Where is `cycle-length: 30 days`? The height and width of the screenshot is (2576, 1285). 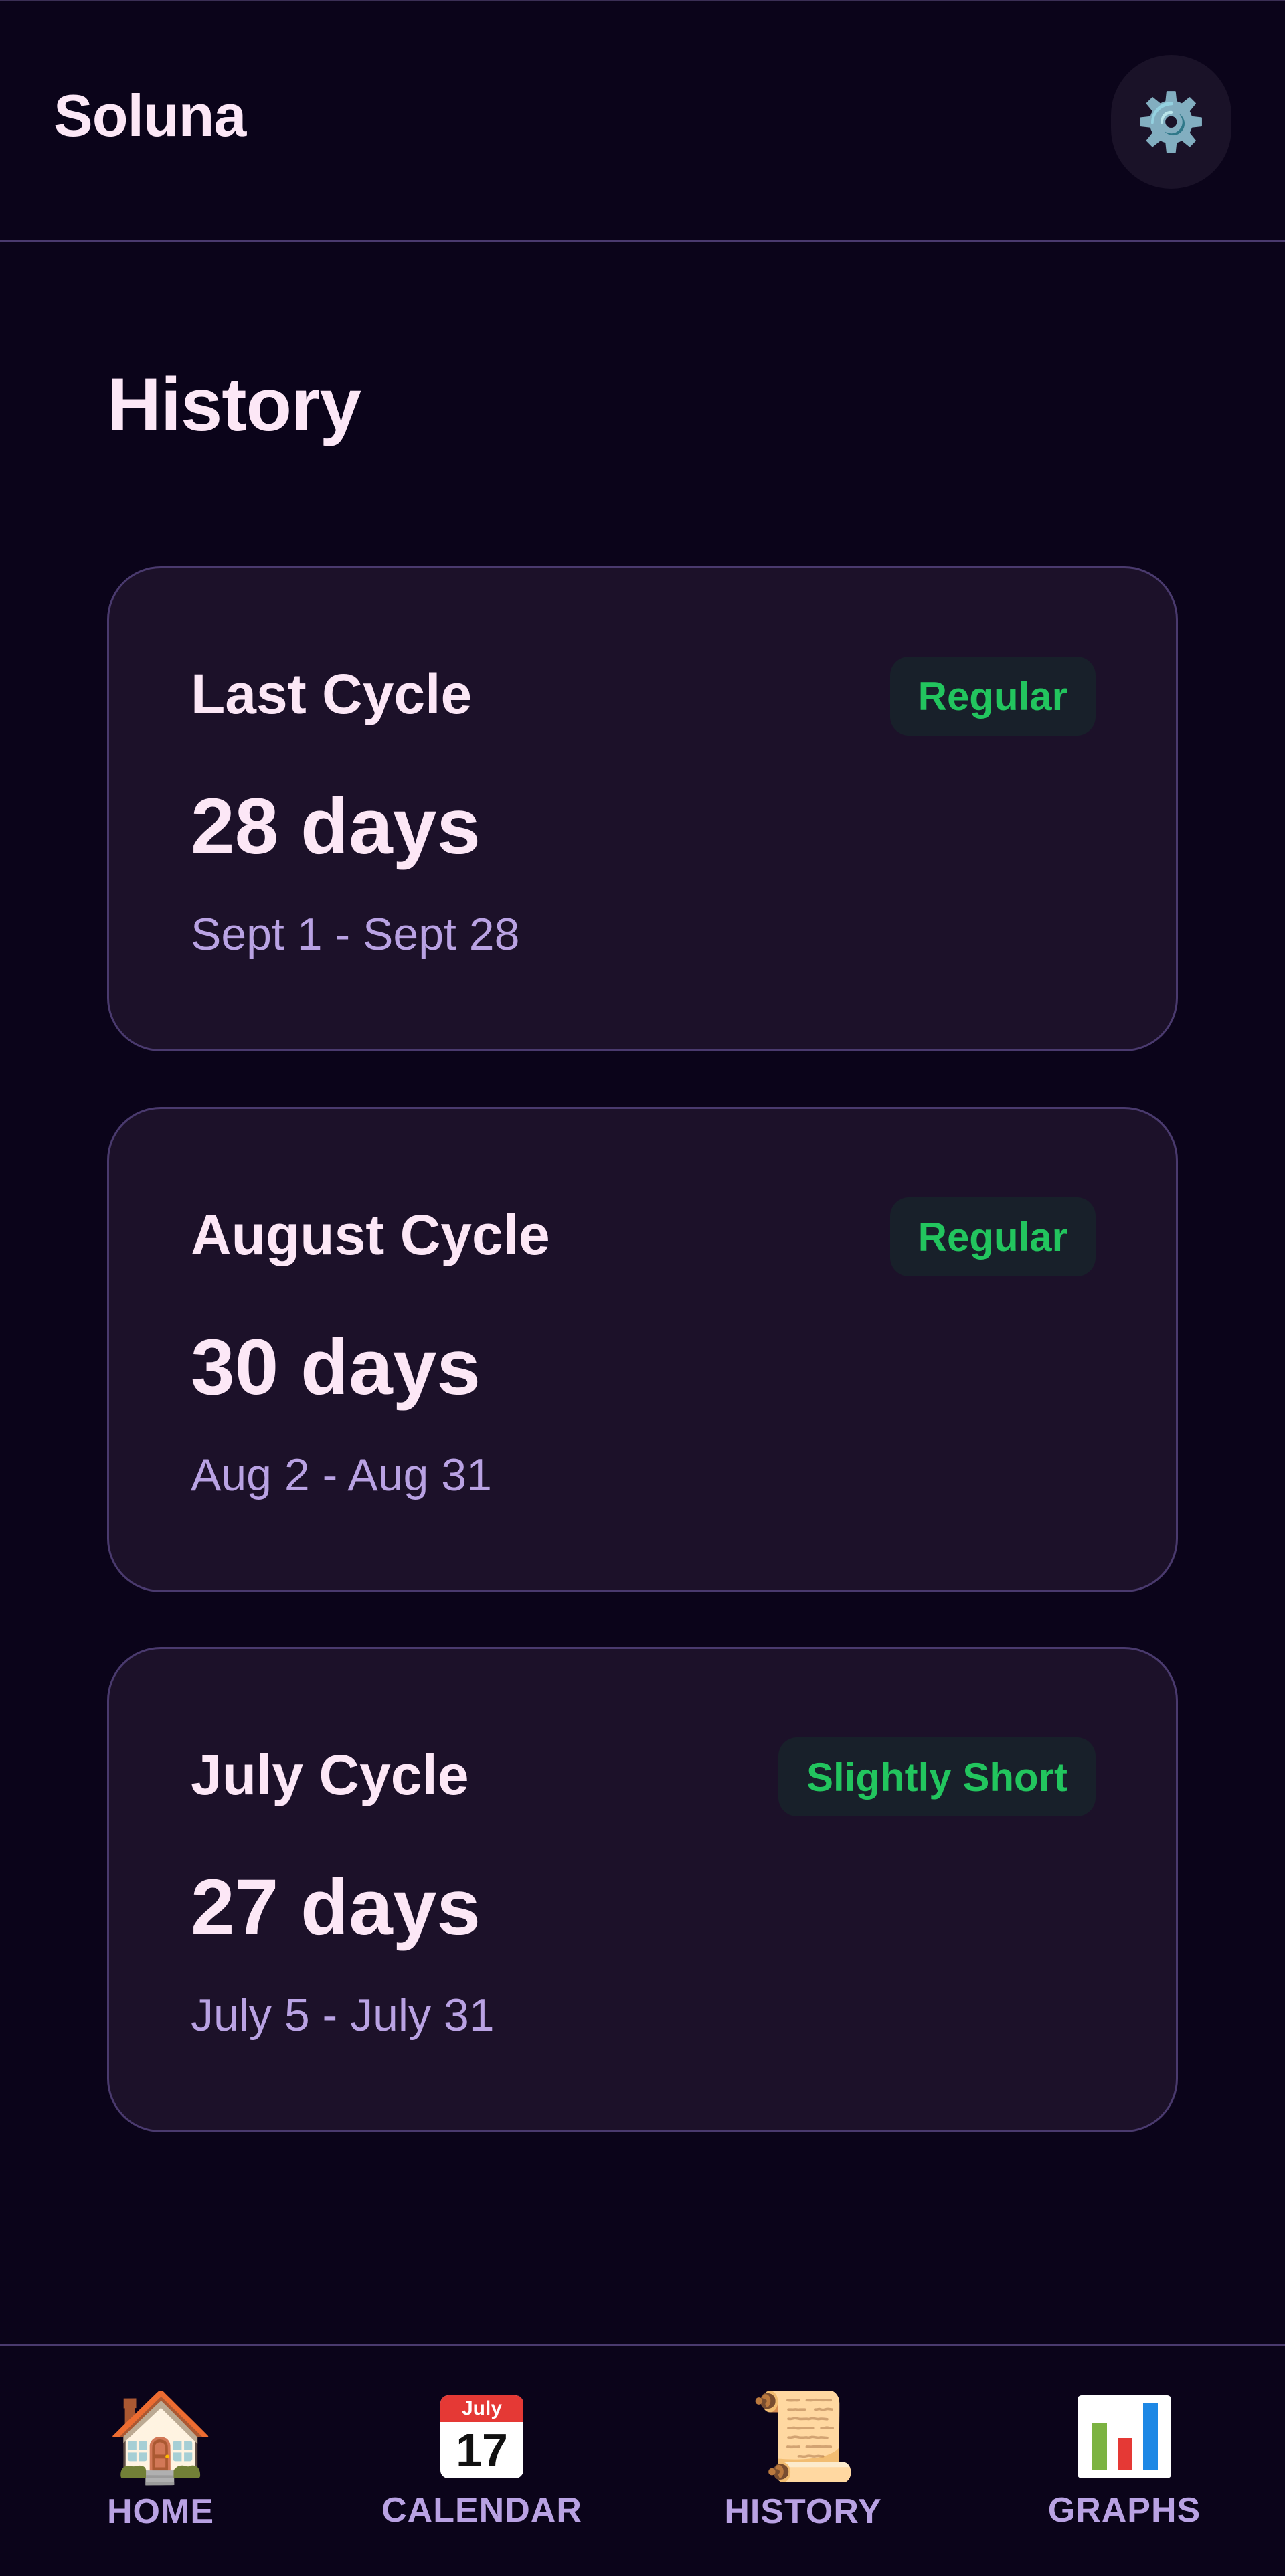
cycle-length: 30 days is located at coordinates (336, 1367).